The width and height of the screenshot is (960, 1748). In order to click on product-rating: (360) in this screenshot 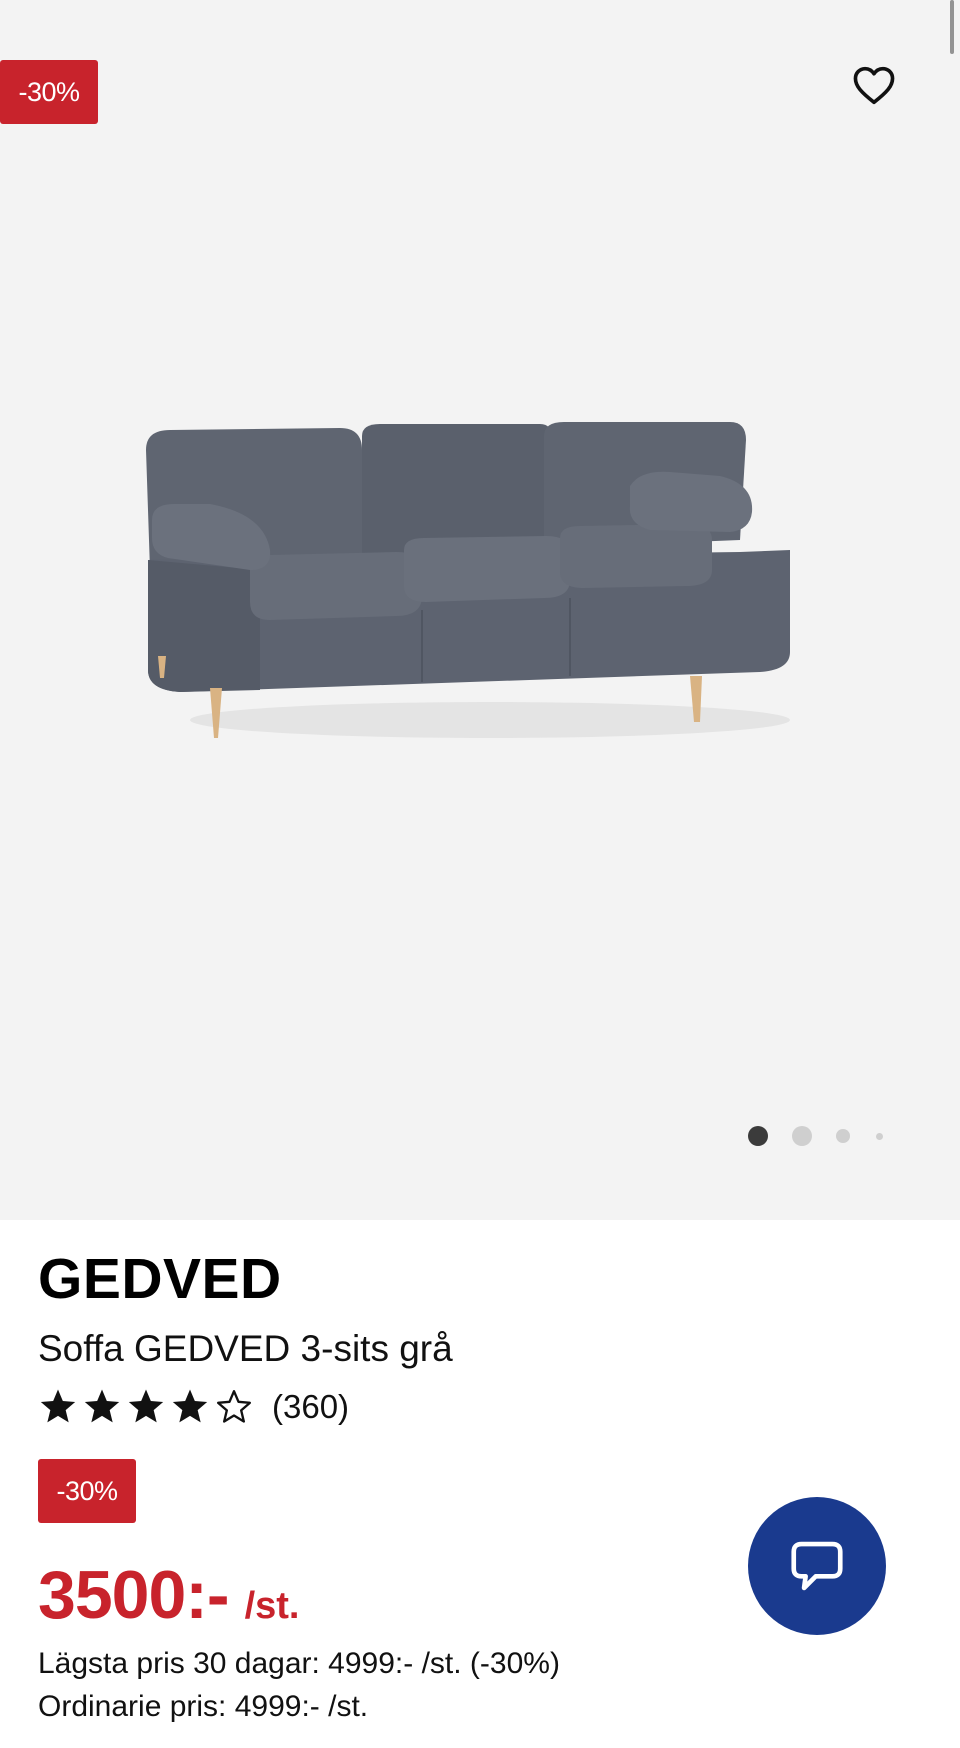, I will do `click(193, 1407)`.